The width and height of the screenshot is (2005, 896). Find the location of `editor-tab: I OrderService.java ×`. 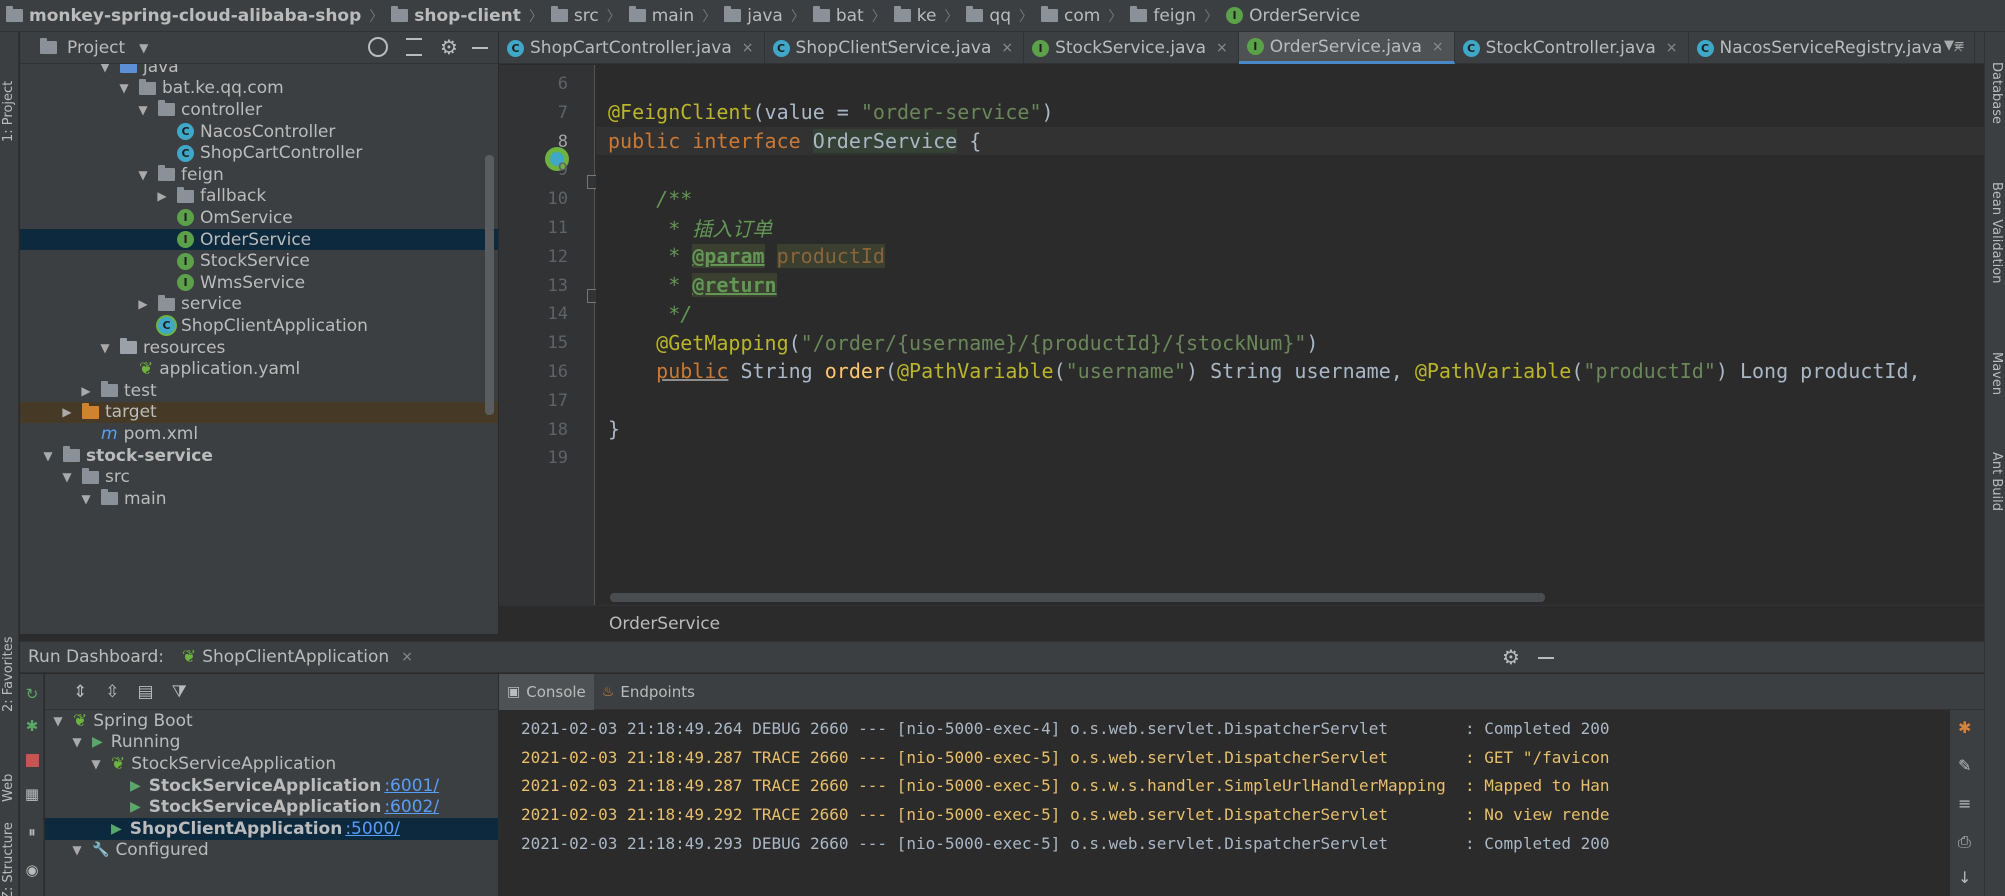

editor-tab: I OrderService.java × is located at coordinates (1346, 48).